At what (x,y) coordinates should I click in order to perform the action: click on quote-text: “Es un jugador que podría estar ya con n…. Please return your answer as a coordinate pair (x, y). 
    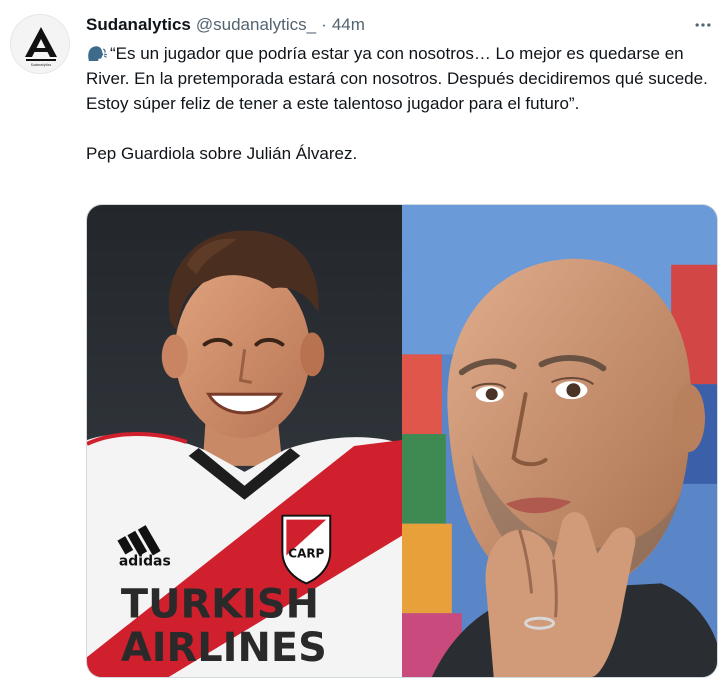
    Looking at the image, I should click on (397, 78).